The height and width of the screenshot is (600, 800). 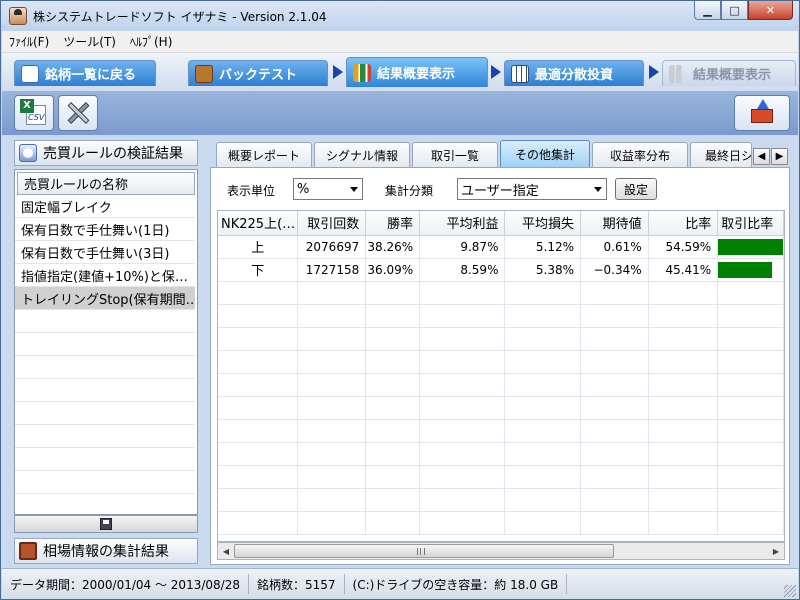 What do you see at coordinates (105, 252) in the screenshot?
I see `rule-item: 保有日数で手仕舞い(3日)` at bounding box center [105, 252].